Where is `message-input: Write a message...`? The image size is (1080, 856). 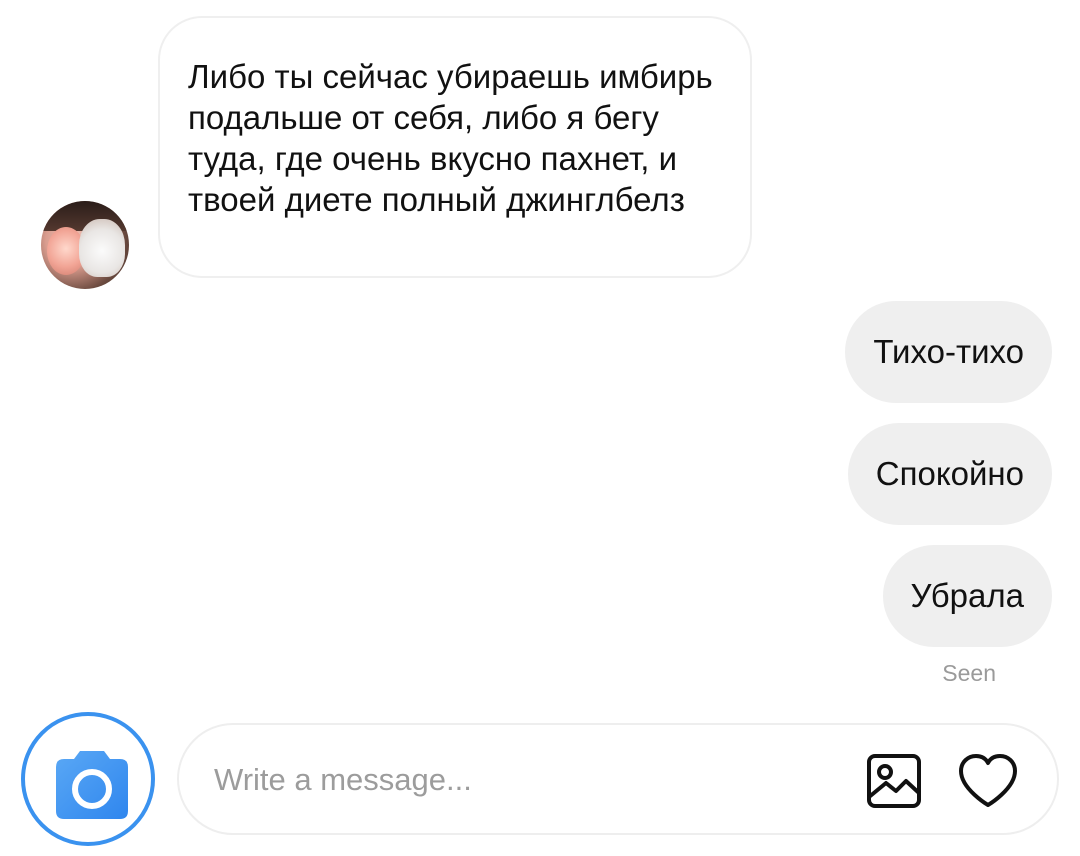
message-input: Write a message... is located at coordinates (343, 780).